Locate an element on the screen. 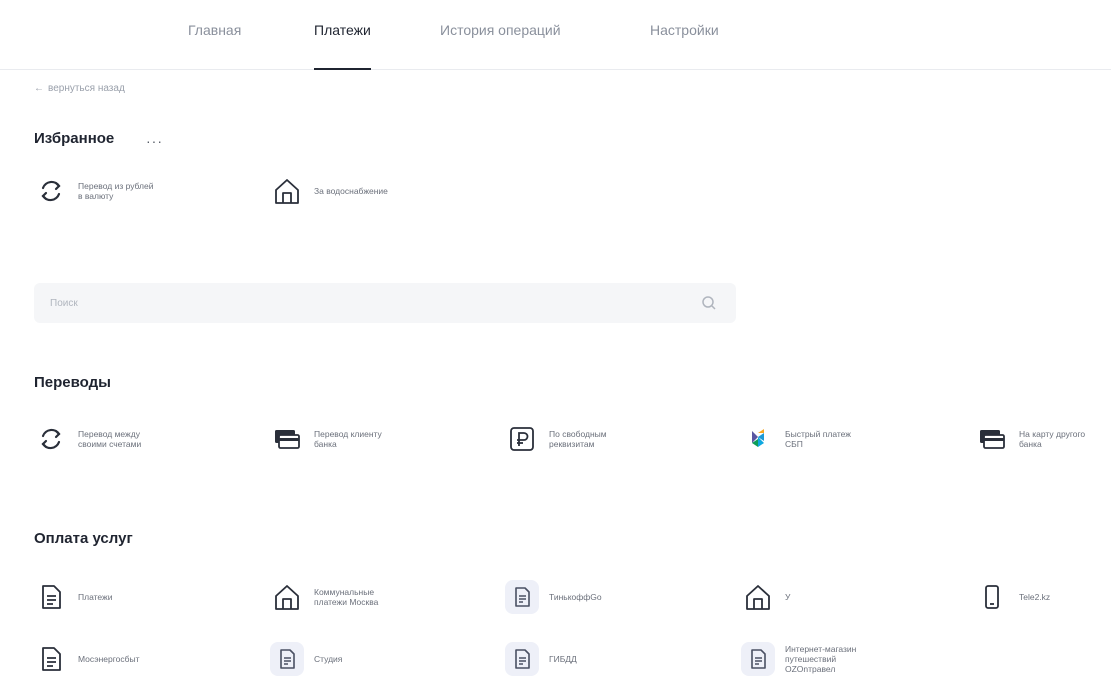  transfer-item-requisites: По свободным реквизитам is located at coordinates (567, 439).